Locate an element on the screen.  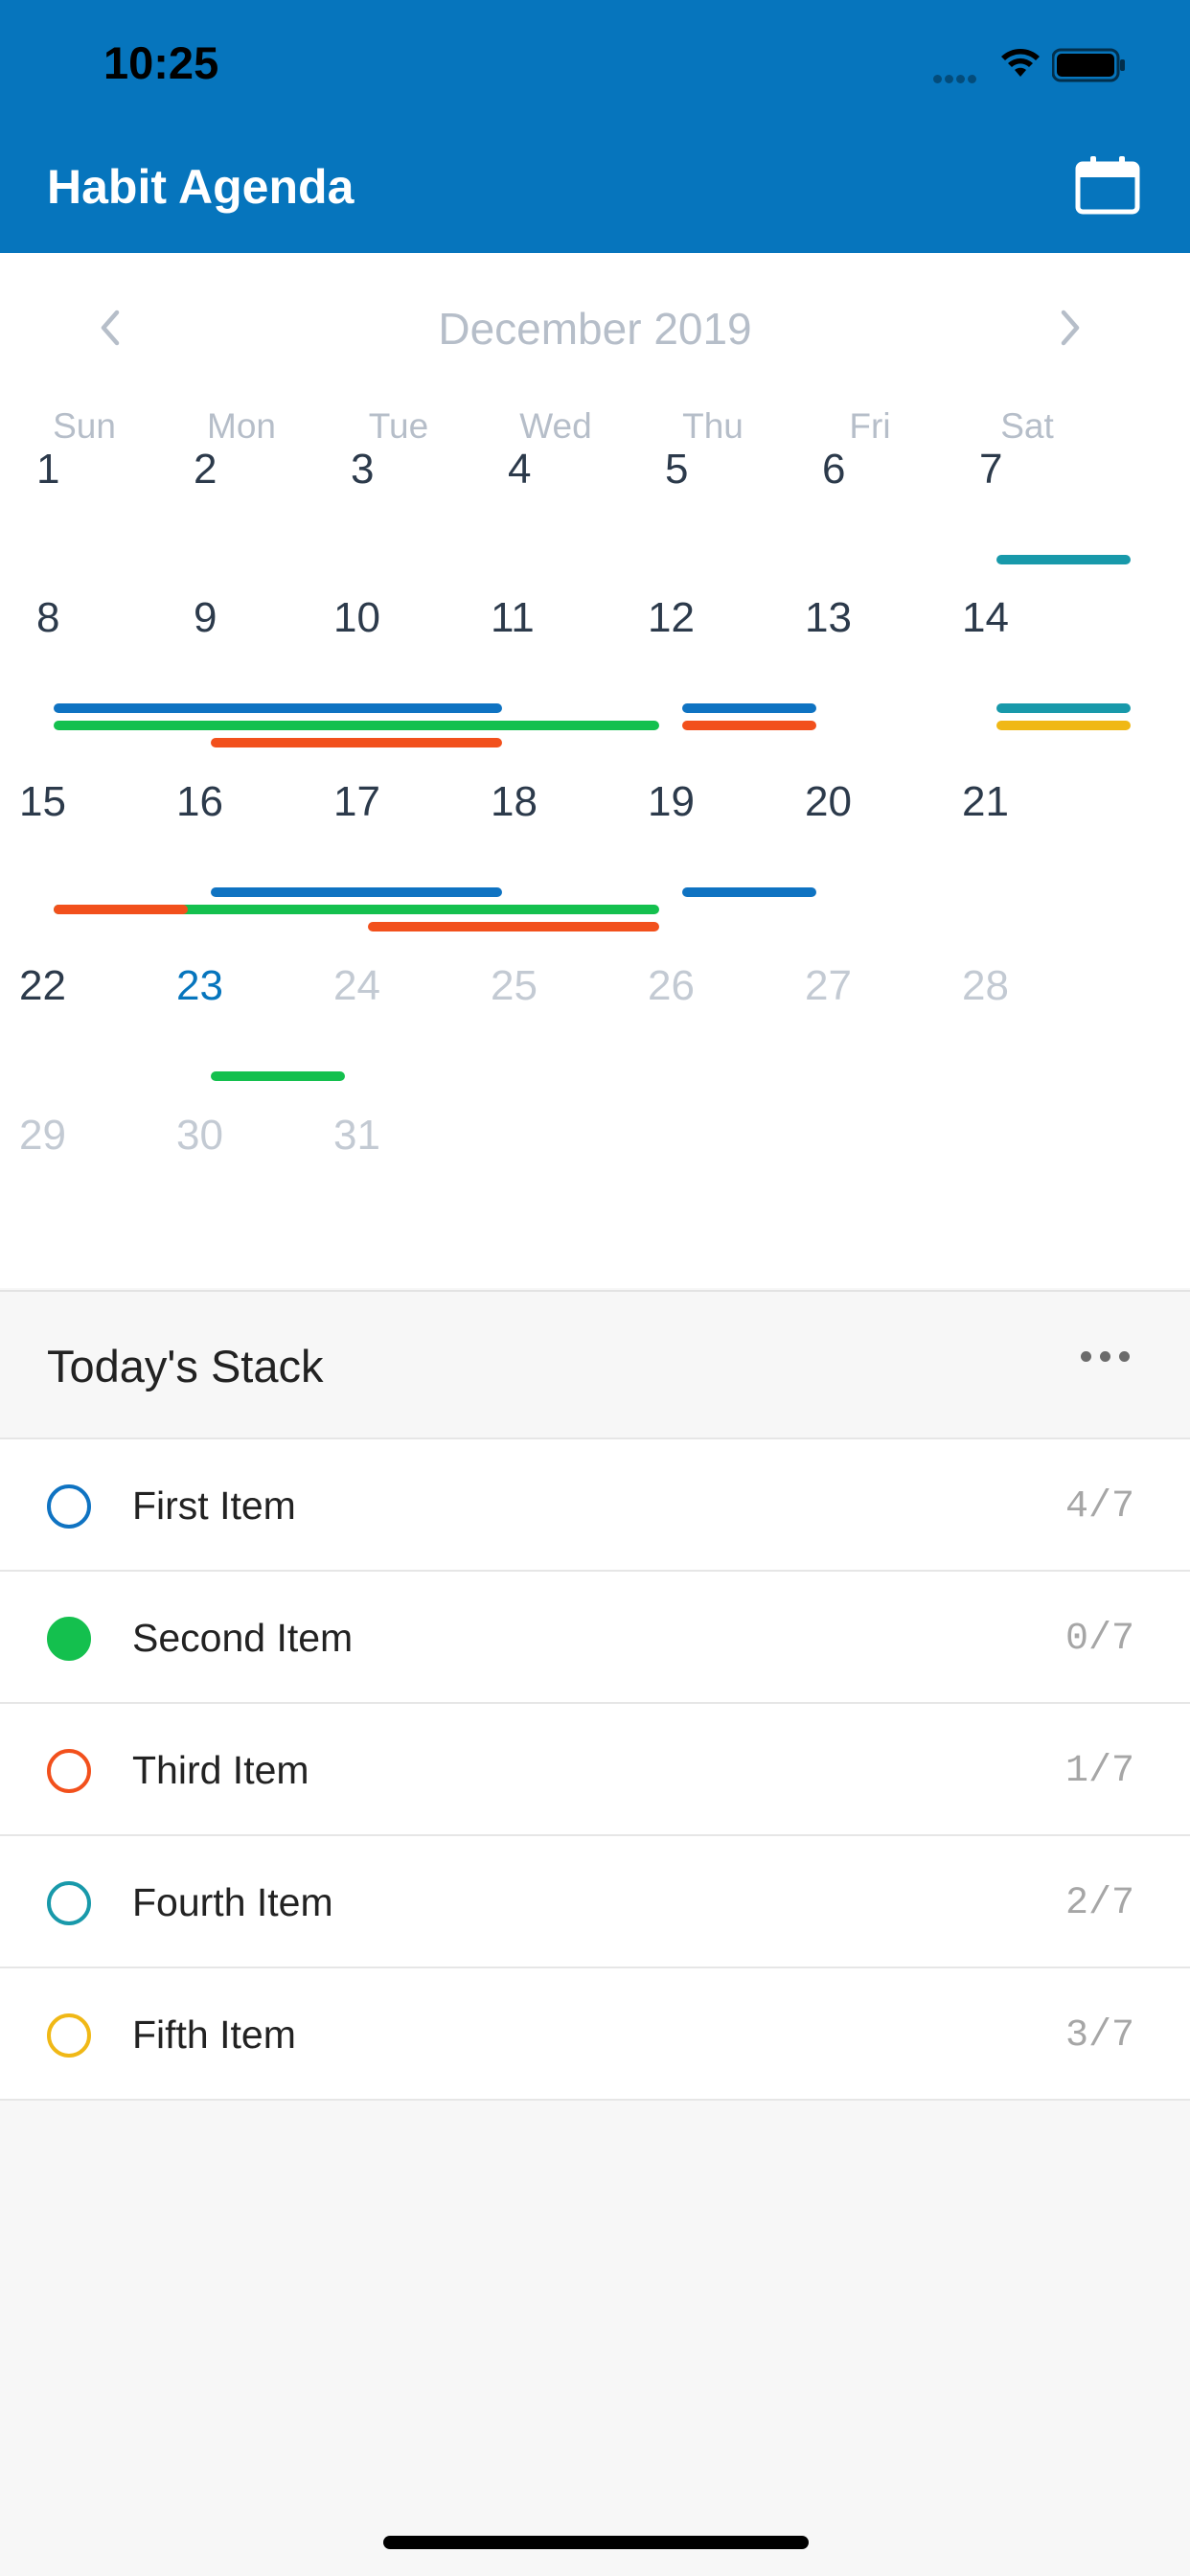
day-number: 27 is located at coordinates (828, 985).